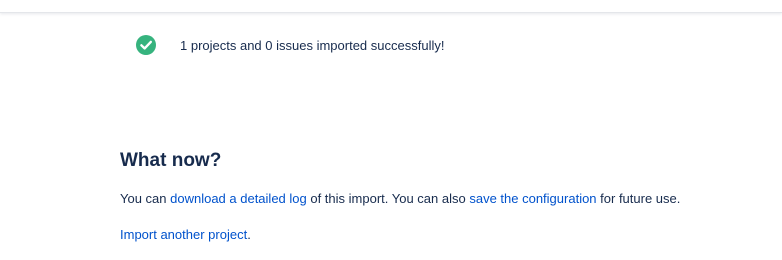 Image resolution: width=782 pixels, height=260 pixels. Describe the element at coordinates (238, 198) in the screenshot. I see `download-log-link: download a detailed log` at that location.